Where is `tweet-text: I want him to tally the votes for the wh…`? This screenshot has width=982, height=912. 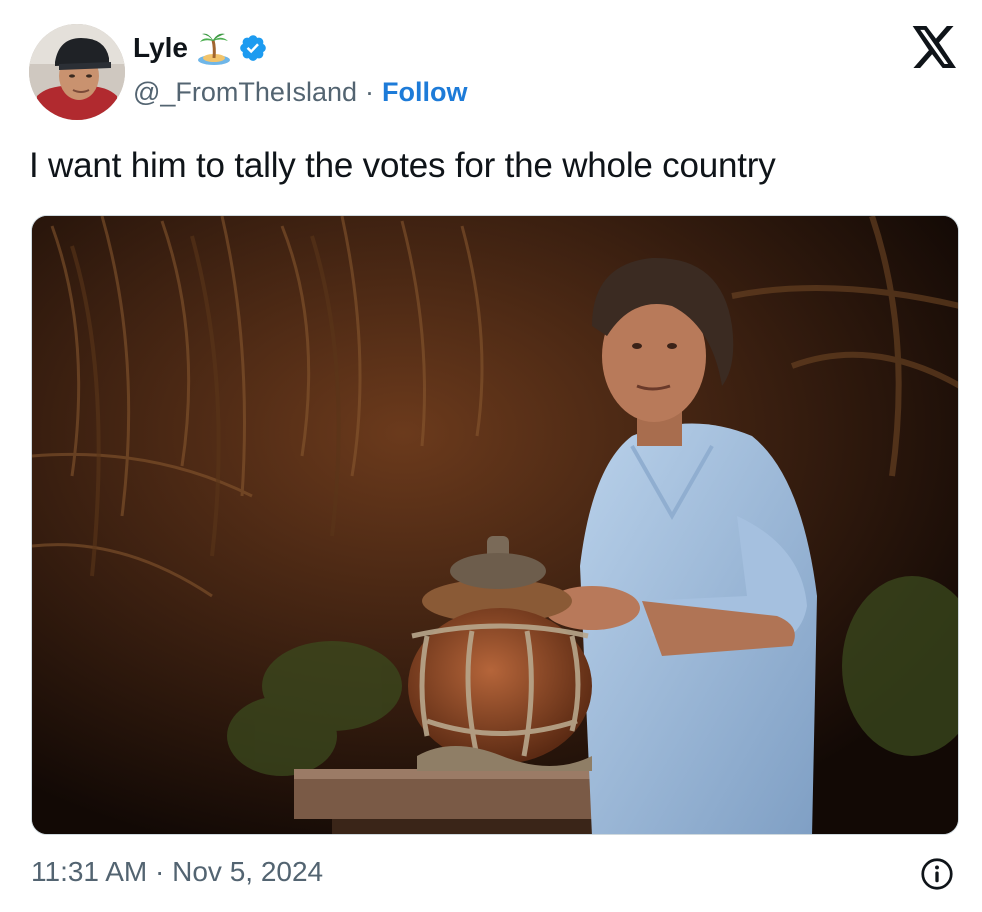
tweet-text: I want him to tally the votes for the wh… is located at coordinates (402, 165).